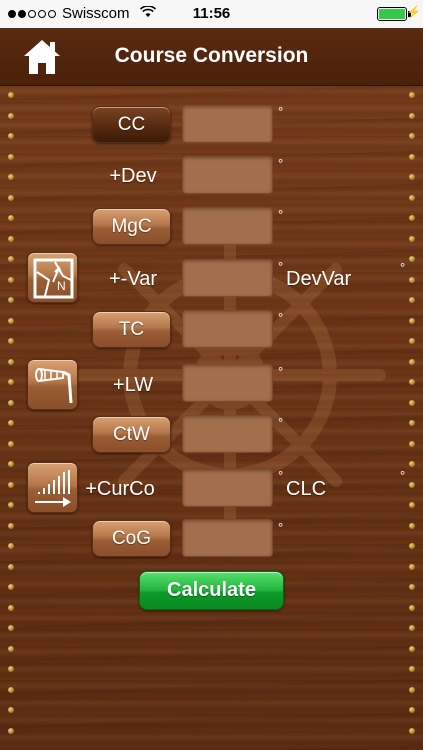  What do you see at coordinates (403, 475) in the screenshot?
I see `clc-degree: °` at bounding box center [403, 475].